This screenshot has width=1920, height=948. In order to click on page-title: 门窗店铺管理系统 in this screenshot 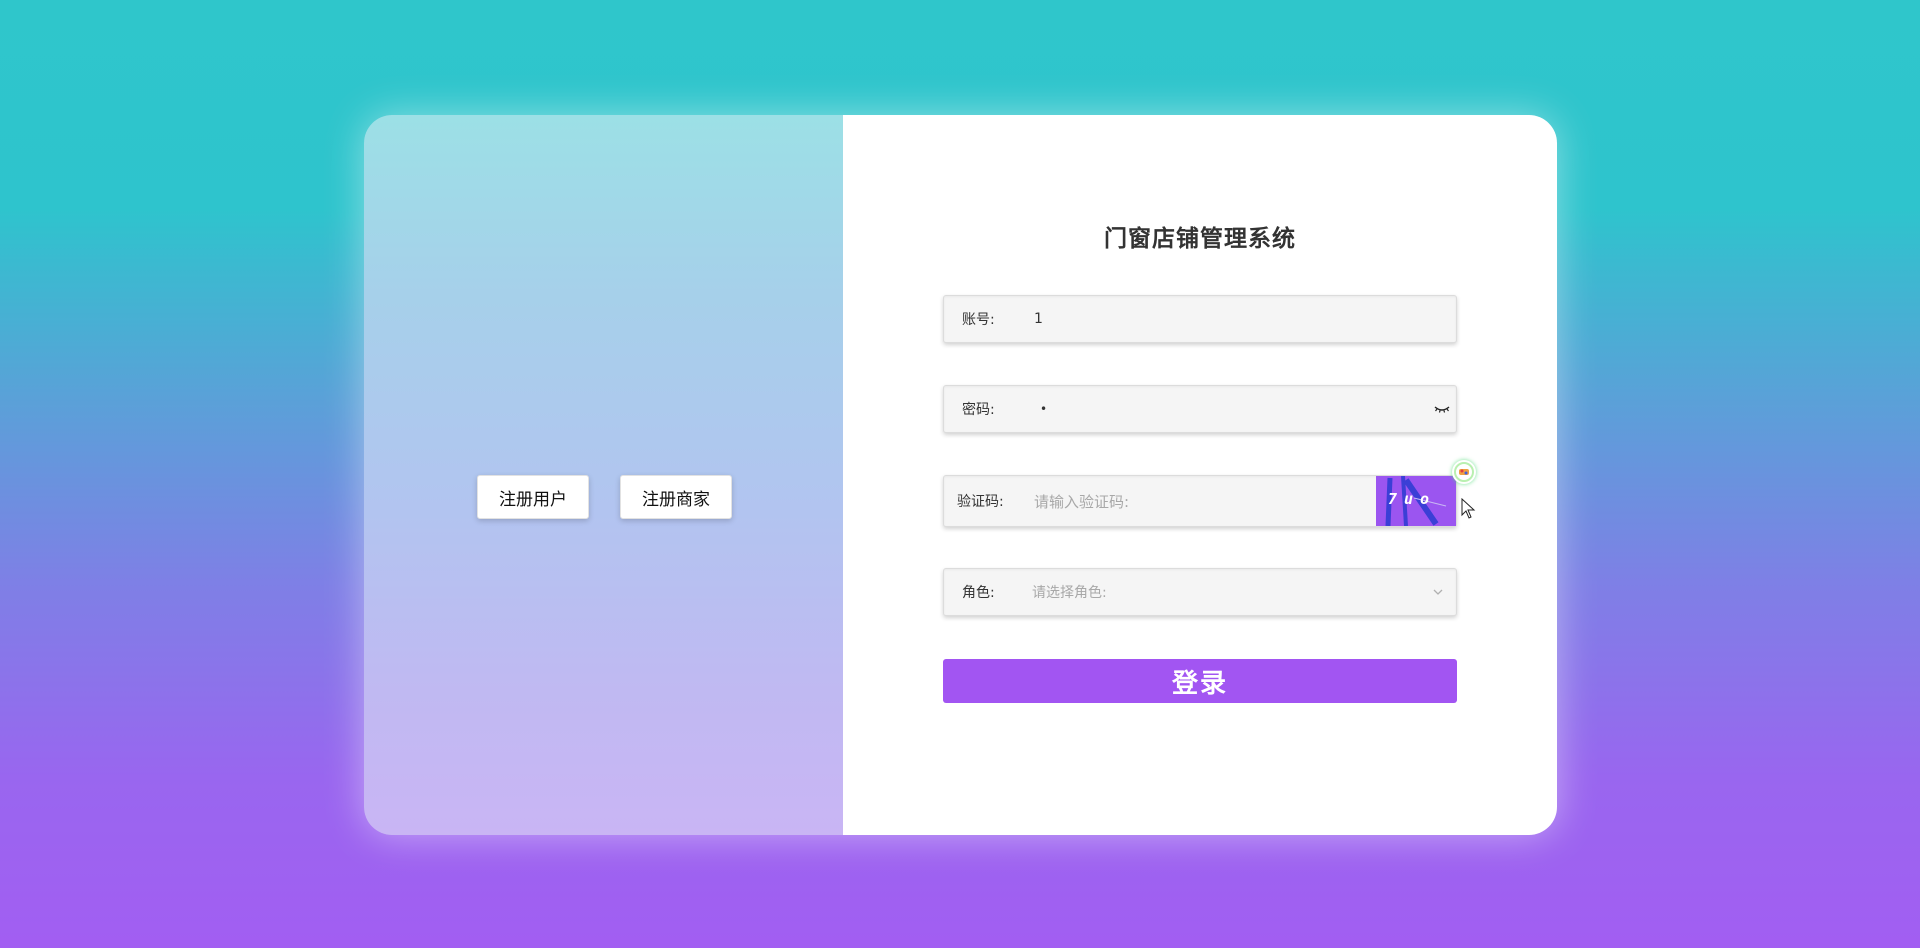, I will do `click(1200, 239)`.